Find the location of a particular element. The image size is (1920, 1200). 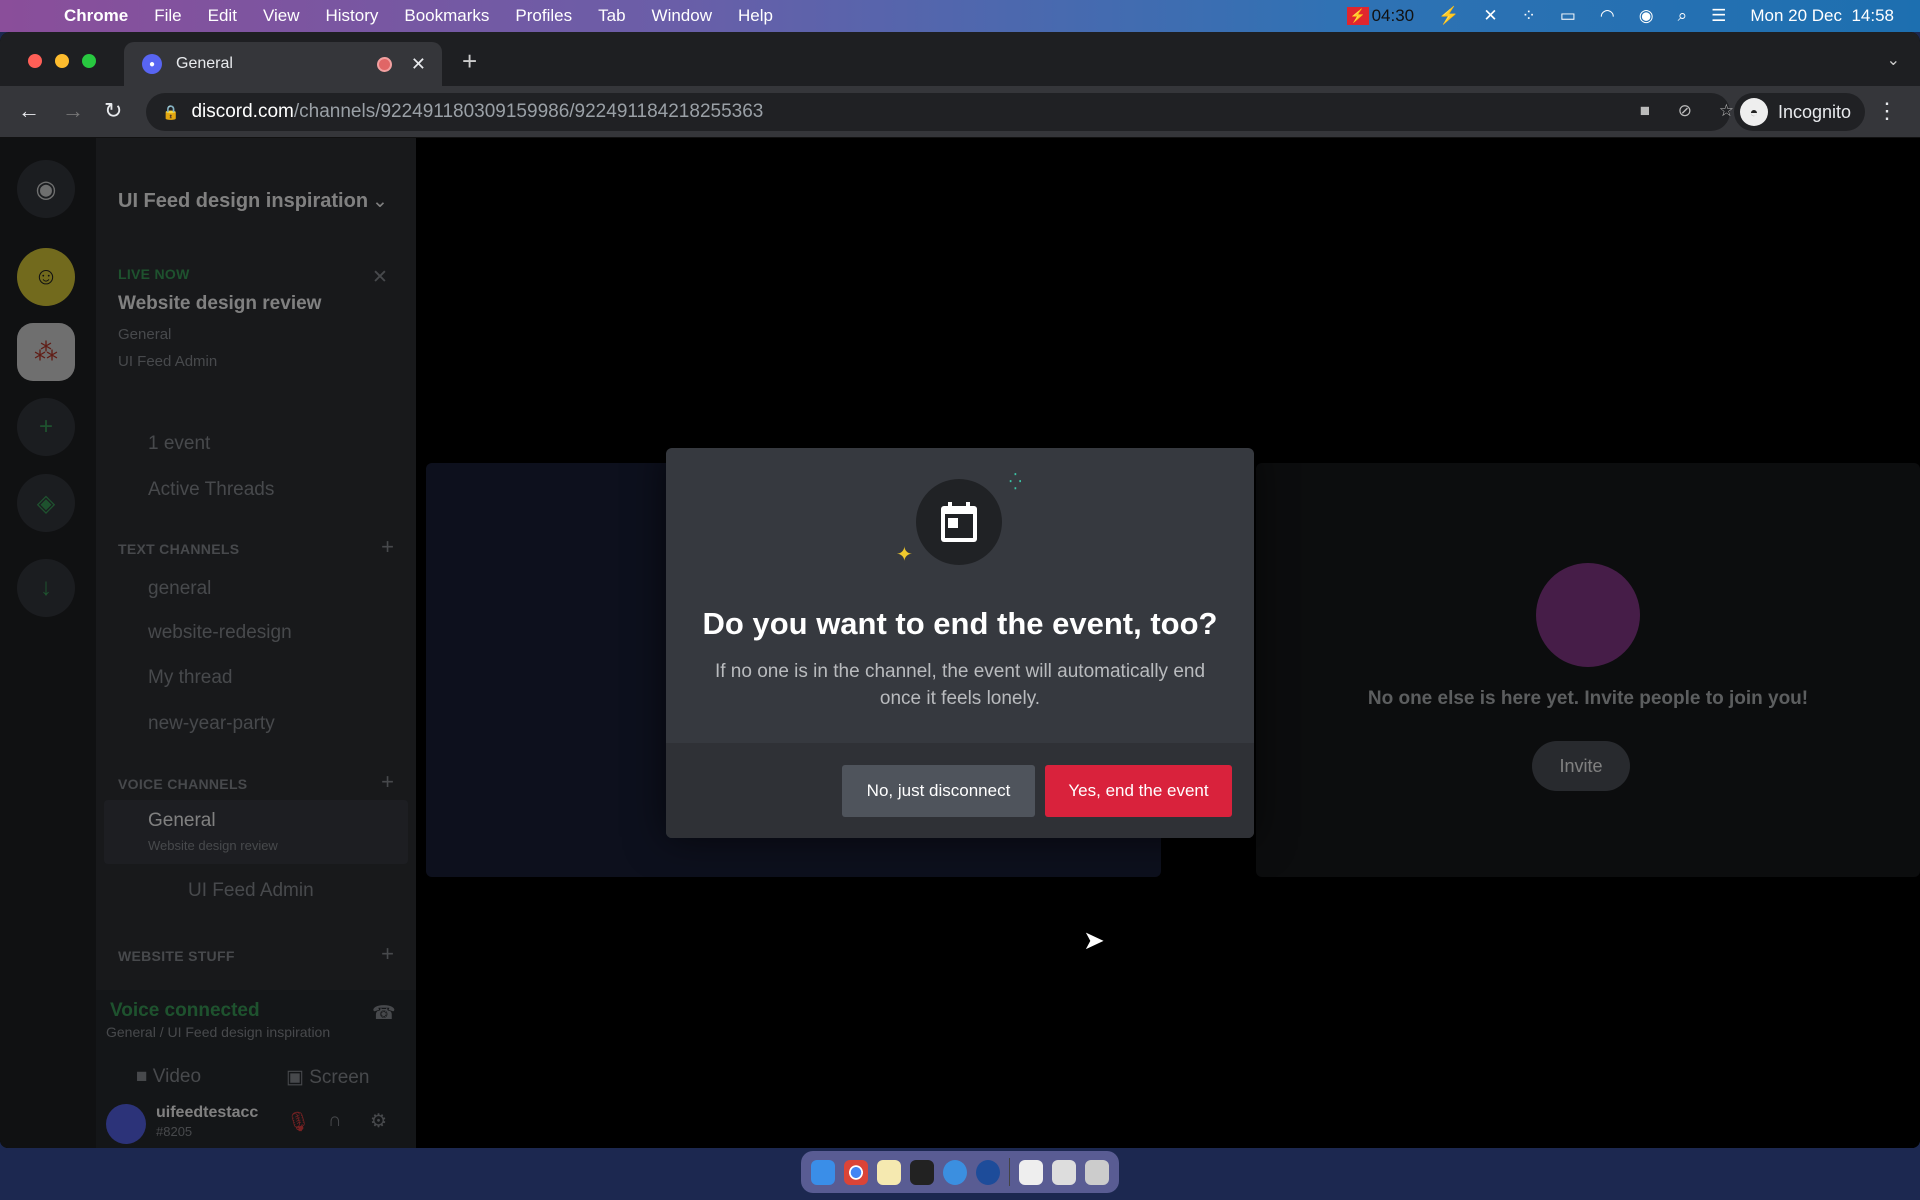

active-threads-link: Active Threads is located at coordinates (211, 490).